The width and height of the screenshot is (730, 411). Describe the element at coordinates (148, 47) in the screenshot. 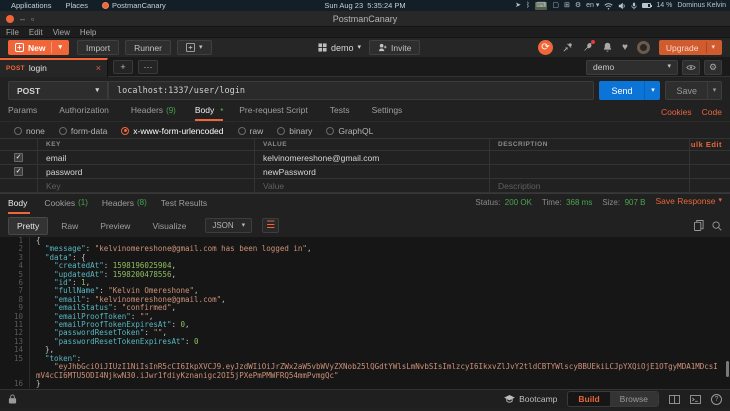

I see `runner-button: Runner` at that location.